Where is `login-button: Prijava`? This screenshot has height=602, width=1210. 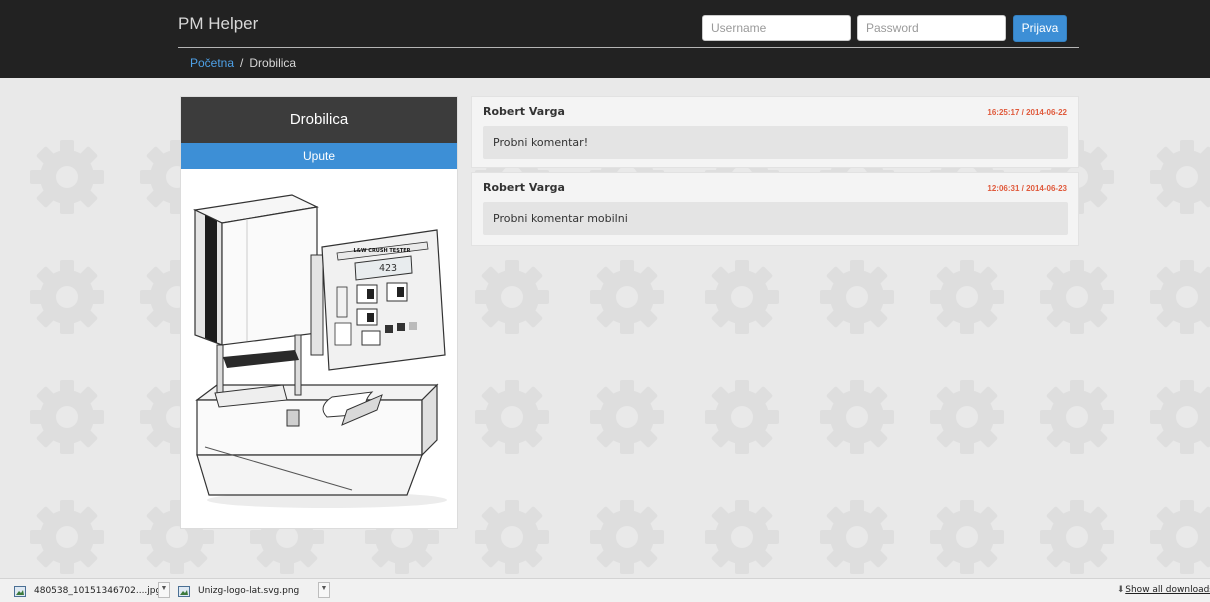 login-button: Prijava is located at coordinates (1040, 28).